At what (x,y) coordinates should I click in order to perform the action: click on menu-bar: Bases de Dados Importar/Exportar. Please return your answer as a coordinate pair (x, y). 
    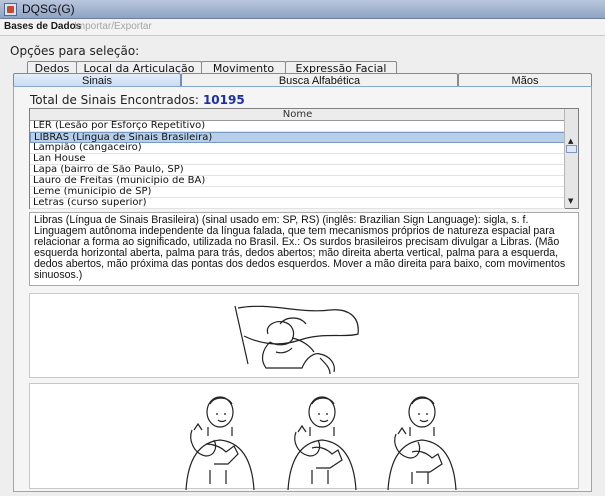
    Looking at the image, I should click on (302, 27).